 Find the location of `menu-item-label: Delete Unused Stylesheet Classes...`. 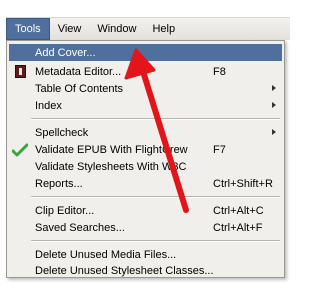

menu-item-label: Delete Unused Stylesheet Classes... is located at coordinates (124, 270).